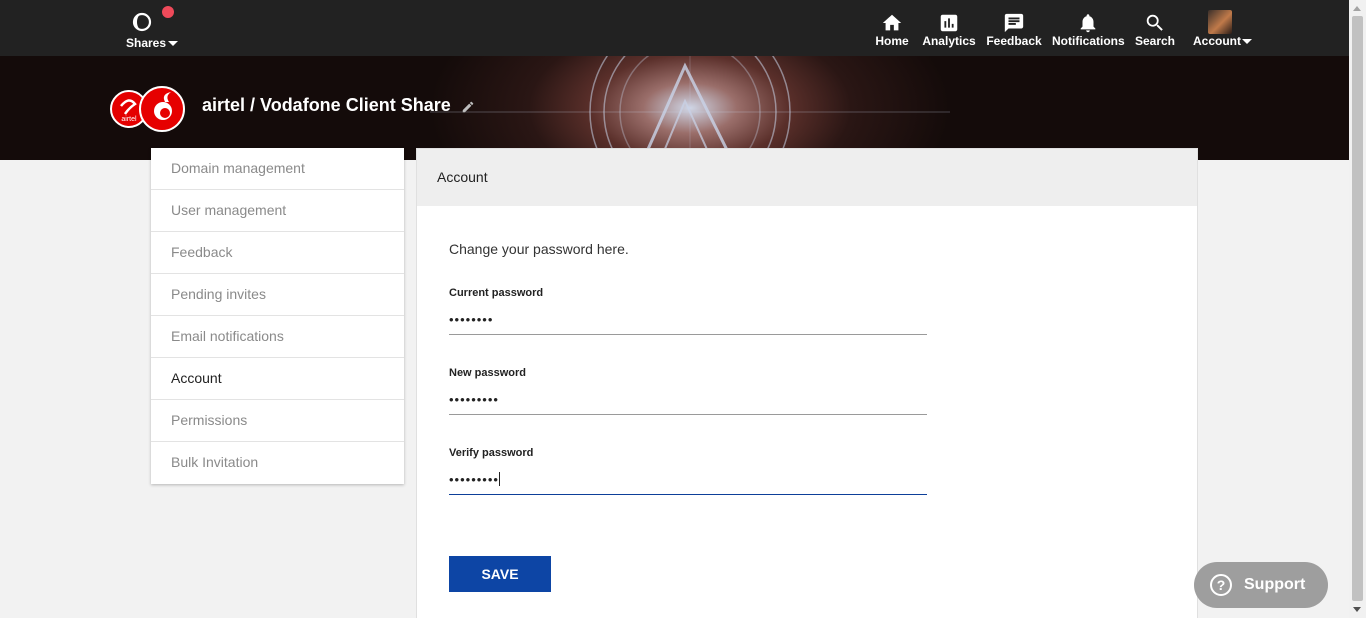 This screenshot has width=1366, height=618. I want to click on nav-account: Account, so click(1221, 28).